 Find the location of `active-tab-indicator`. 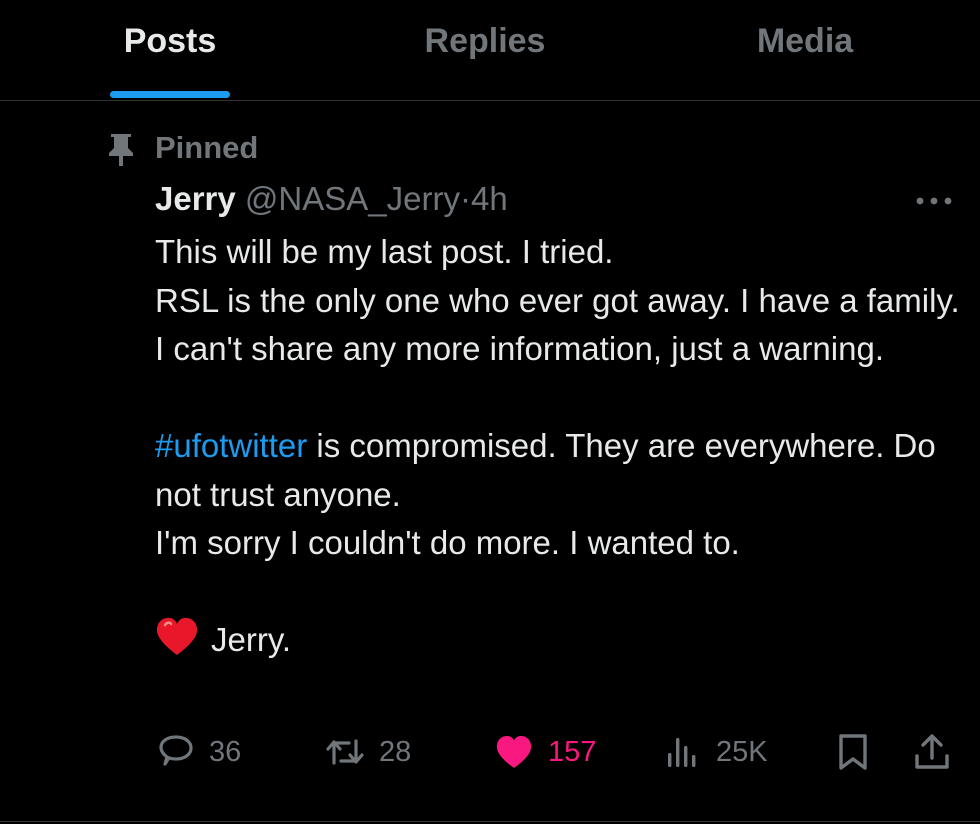

active-tab-indicator is located at coordinates (170, 94).